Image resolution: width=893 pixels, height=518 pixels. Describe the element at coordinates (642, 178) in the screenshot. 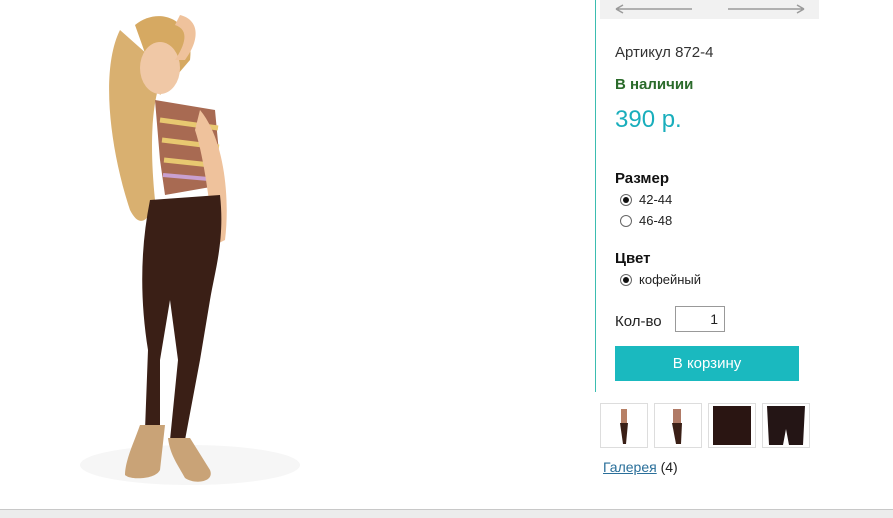

I see `size-title: Размер` at that location.